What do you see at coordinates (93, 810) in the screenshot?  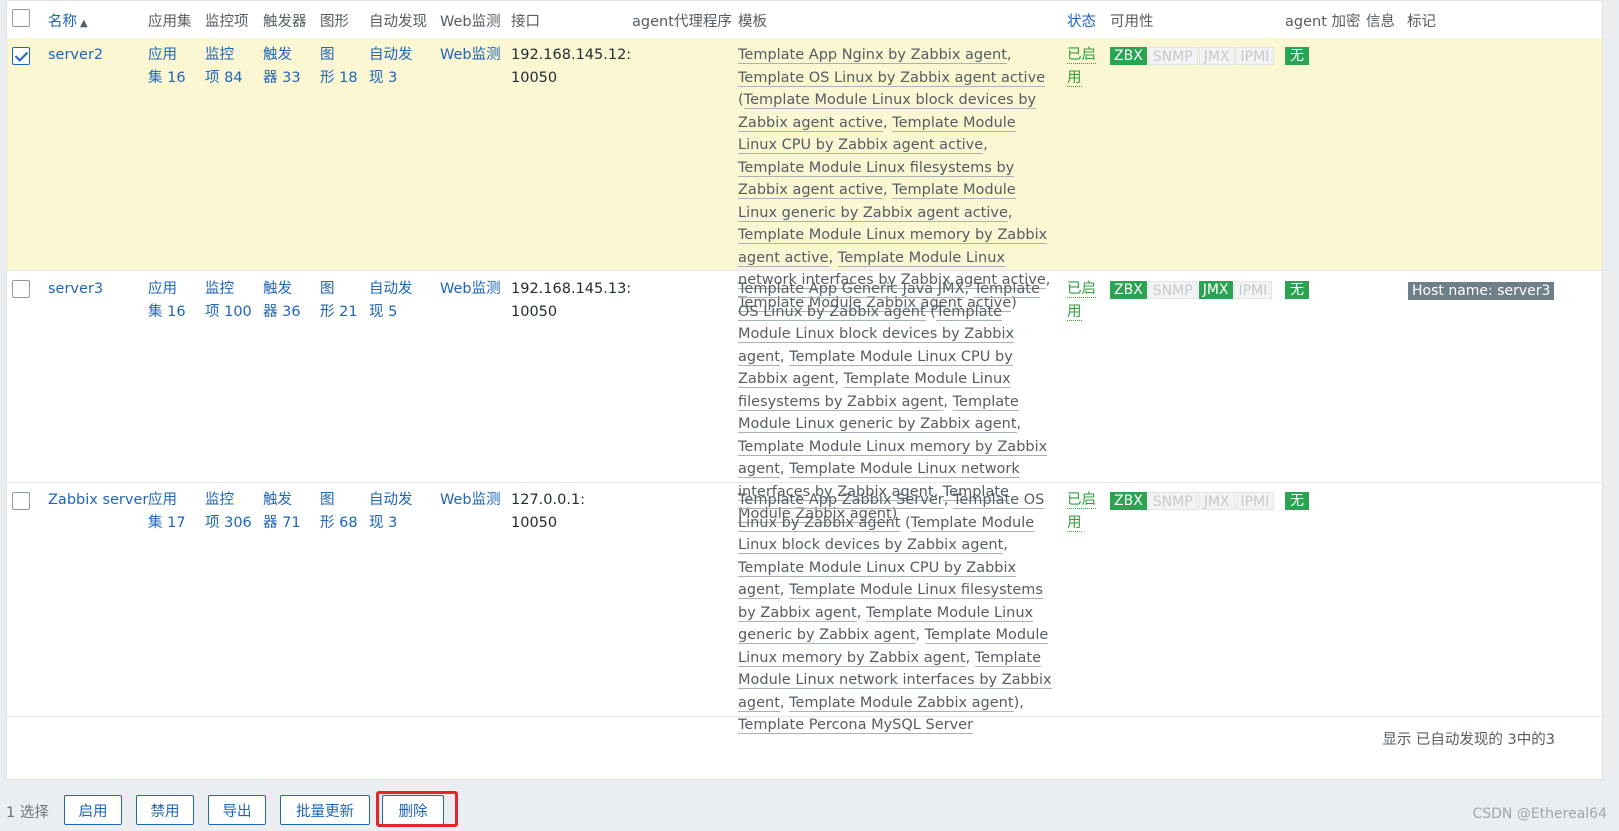 I see `enable-button: 启用` at bounding box center [93, 810].